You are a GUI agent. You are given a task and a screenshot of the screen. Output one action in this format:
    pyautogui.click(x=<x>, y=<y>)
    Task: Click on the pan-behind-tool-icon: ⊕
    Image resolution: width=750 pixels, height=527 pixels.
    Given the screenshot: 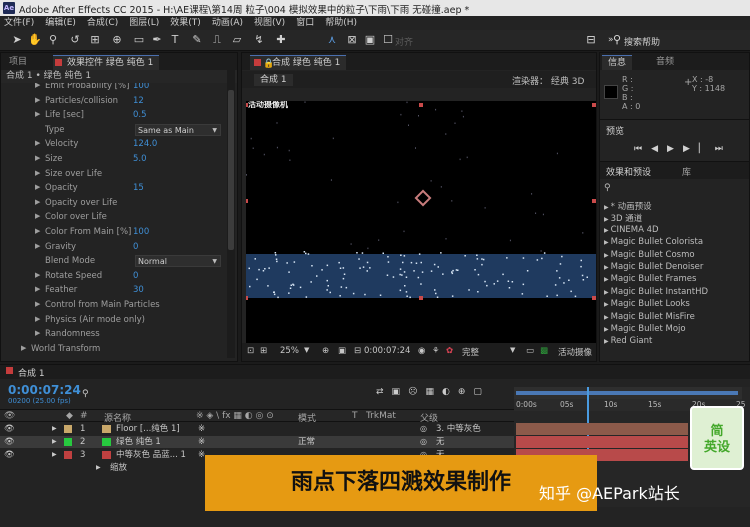 What is the action you would take?
    pyautogui.click(x=117, y=40)
    